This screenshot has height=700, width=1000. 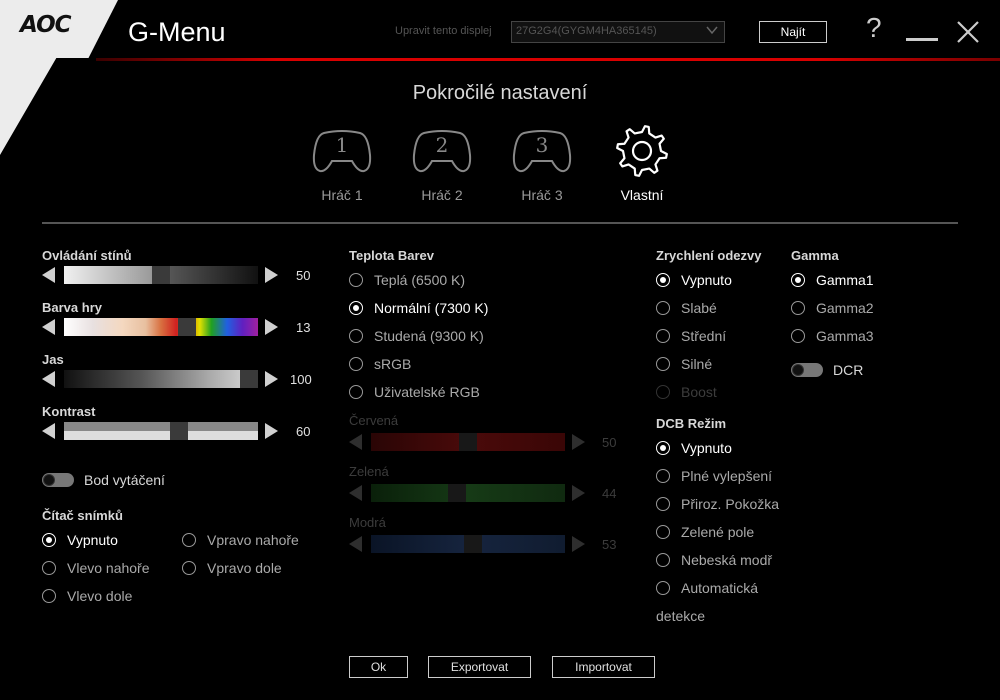 What do you see at coordinates (730, 504) in the screenshot?
I see `radio-label: Přiroz. Pokožka` at bounding box center [730, 504].